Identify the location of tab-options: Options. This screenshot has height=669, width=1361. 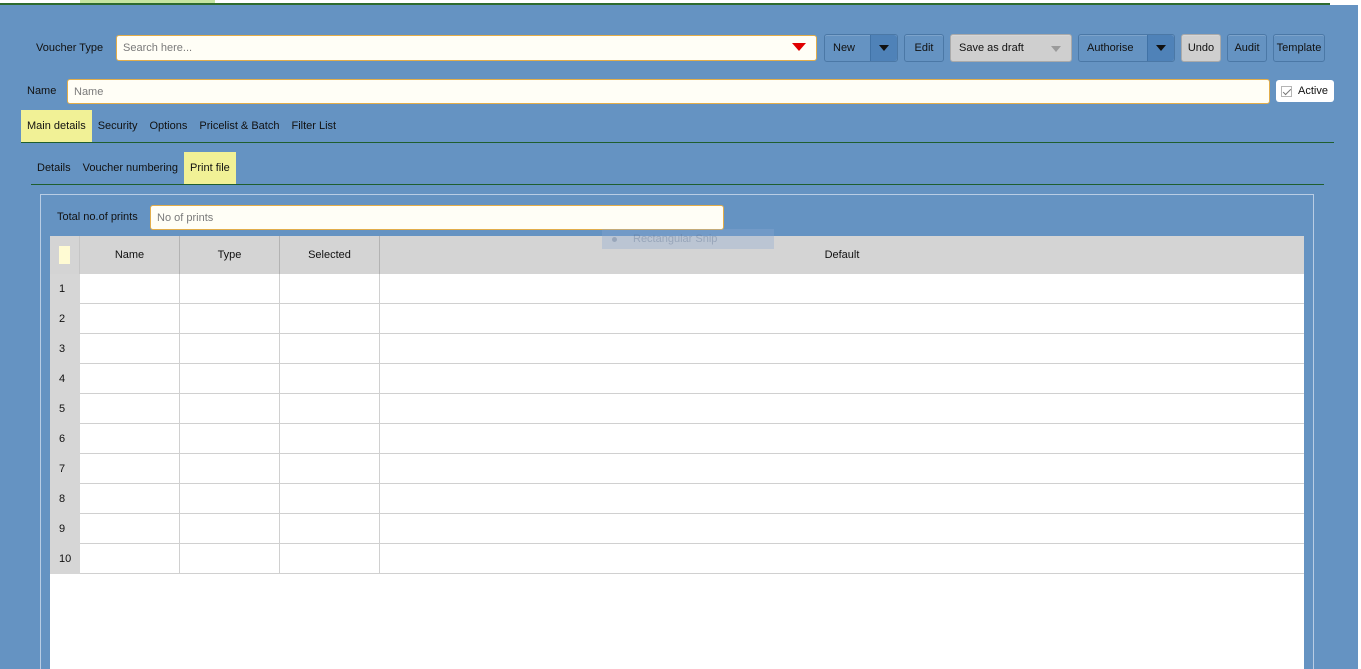
(168, 126).